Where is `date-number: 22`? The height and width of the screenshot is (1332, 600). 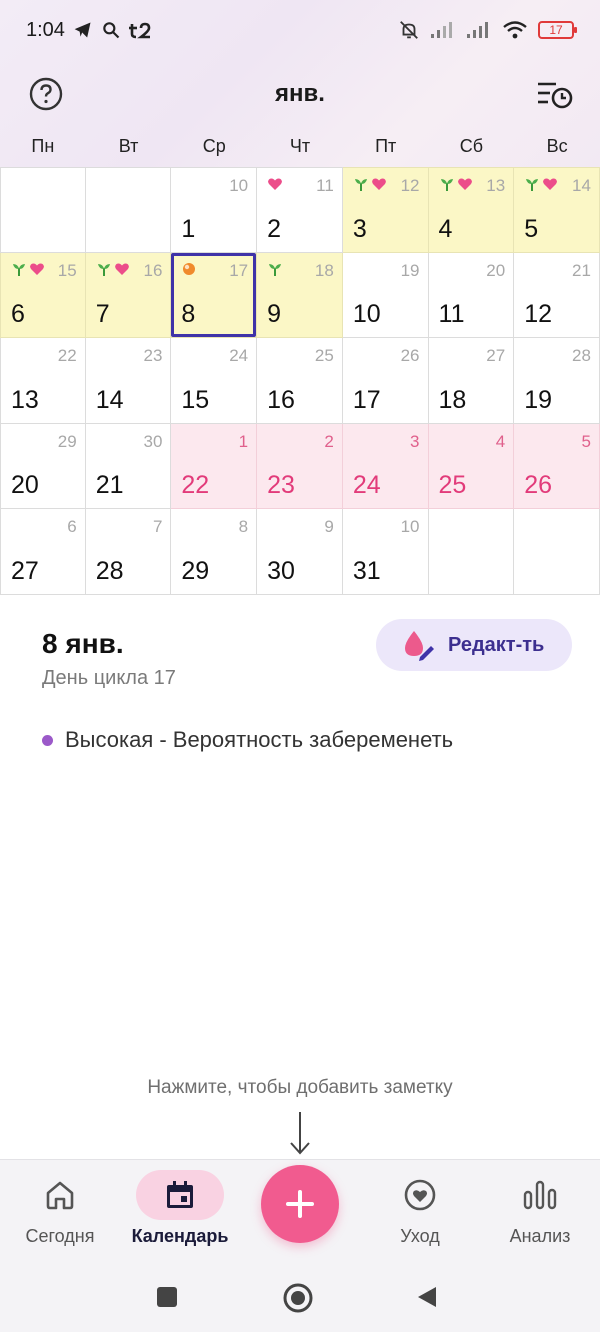
date-number: 22 is located at coordinates (195, 485).